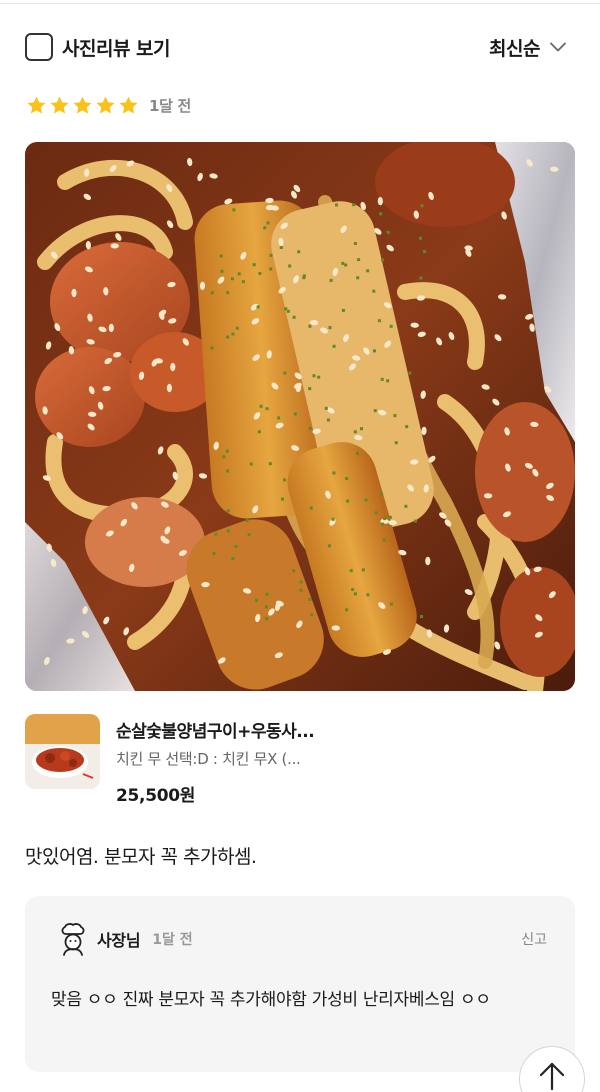 This screenshot has height=1092, width=600. What do you see at coordinates (514, 48) in the screenshot?
I see `sort-label: 최신순` at bounding box center [514, 48].